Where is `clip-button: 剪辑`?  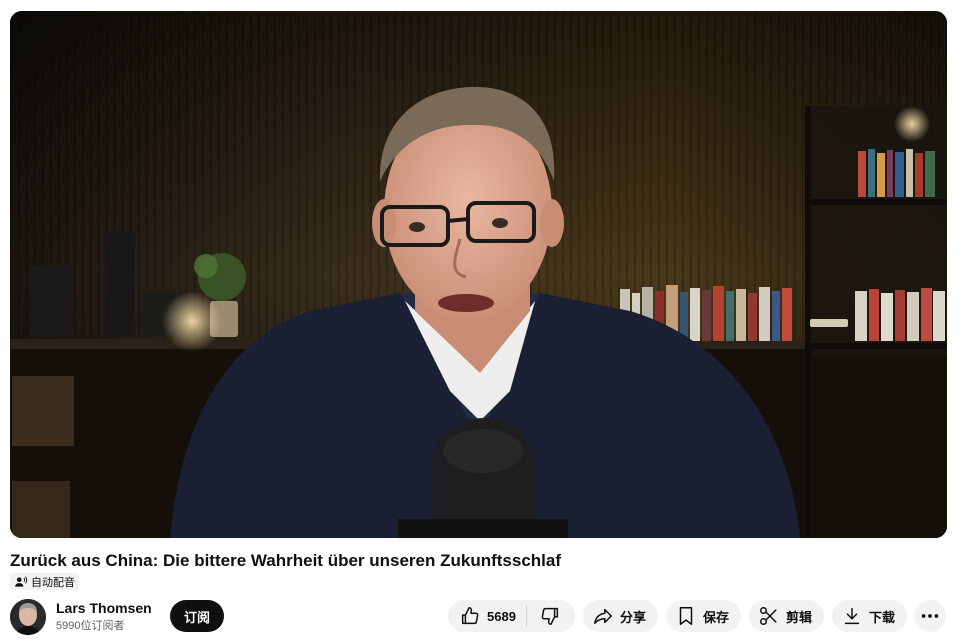
clip-button: 剪辑 is located at coordinates (786, 616).